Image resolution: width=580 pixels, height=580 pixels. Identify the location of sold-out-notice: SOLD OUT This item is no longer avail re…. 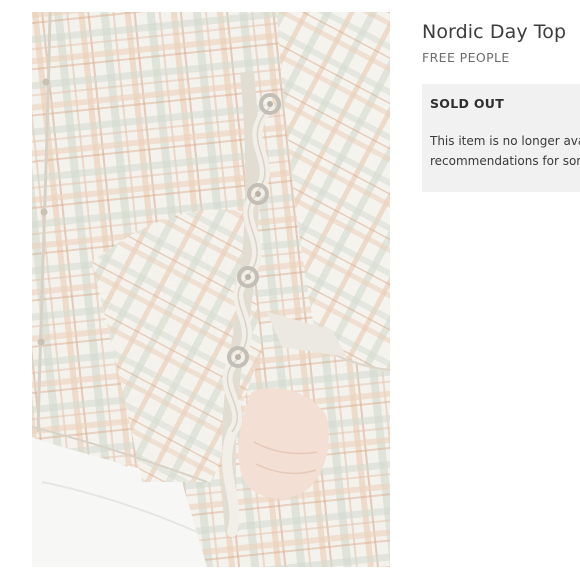
(501, 138).